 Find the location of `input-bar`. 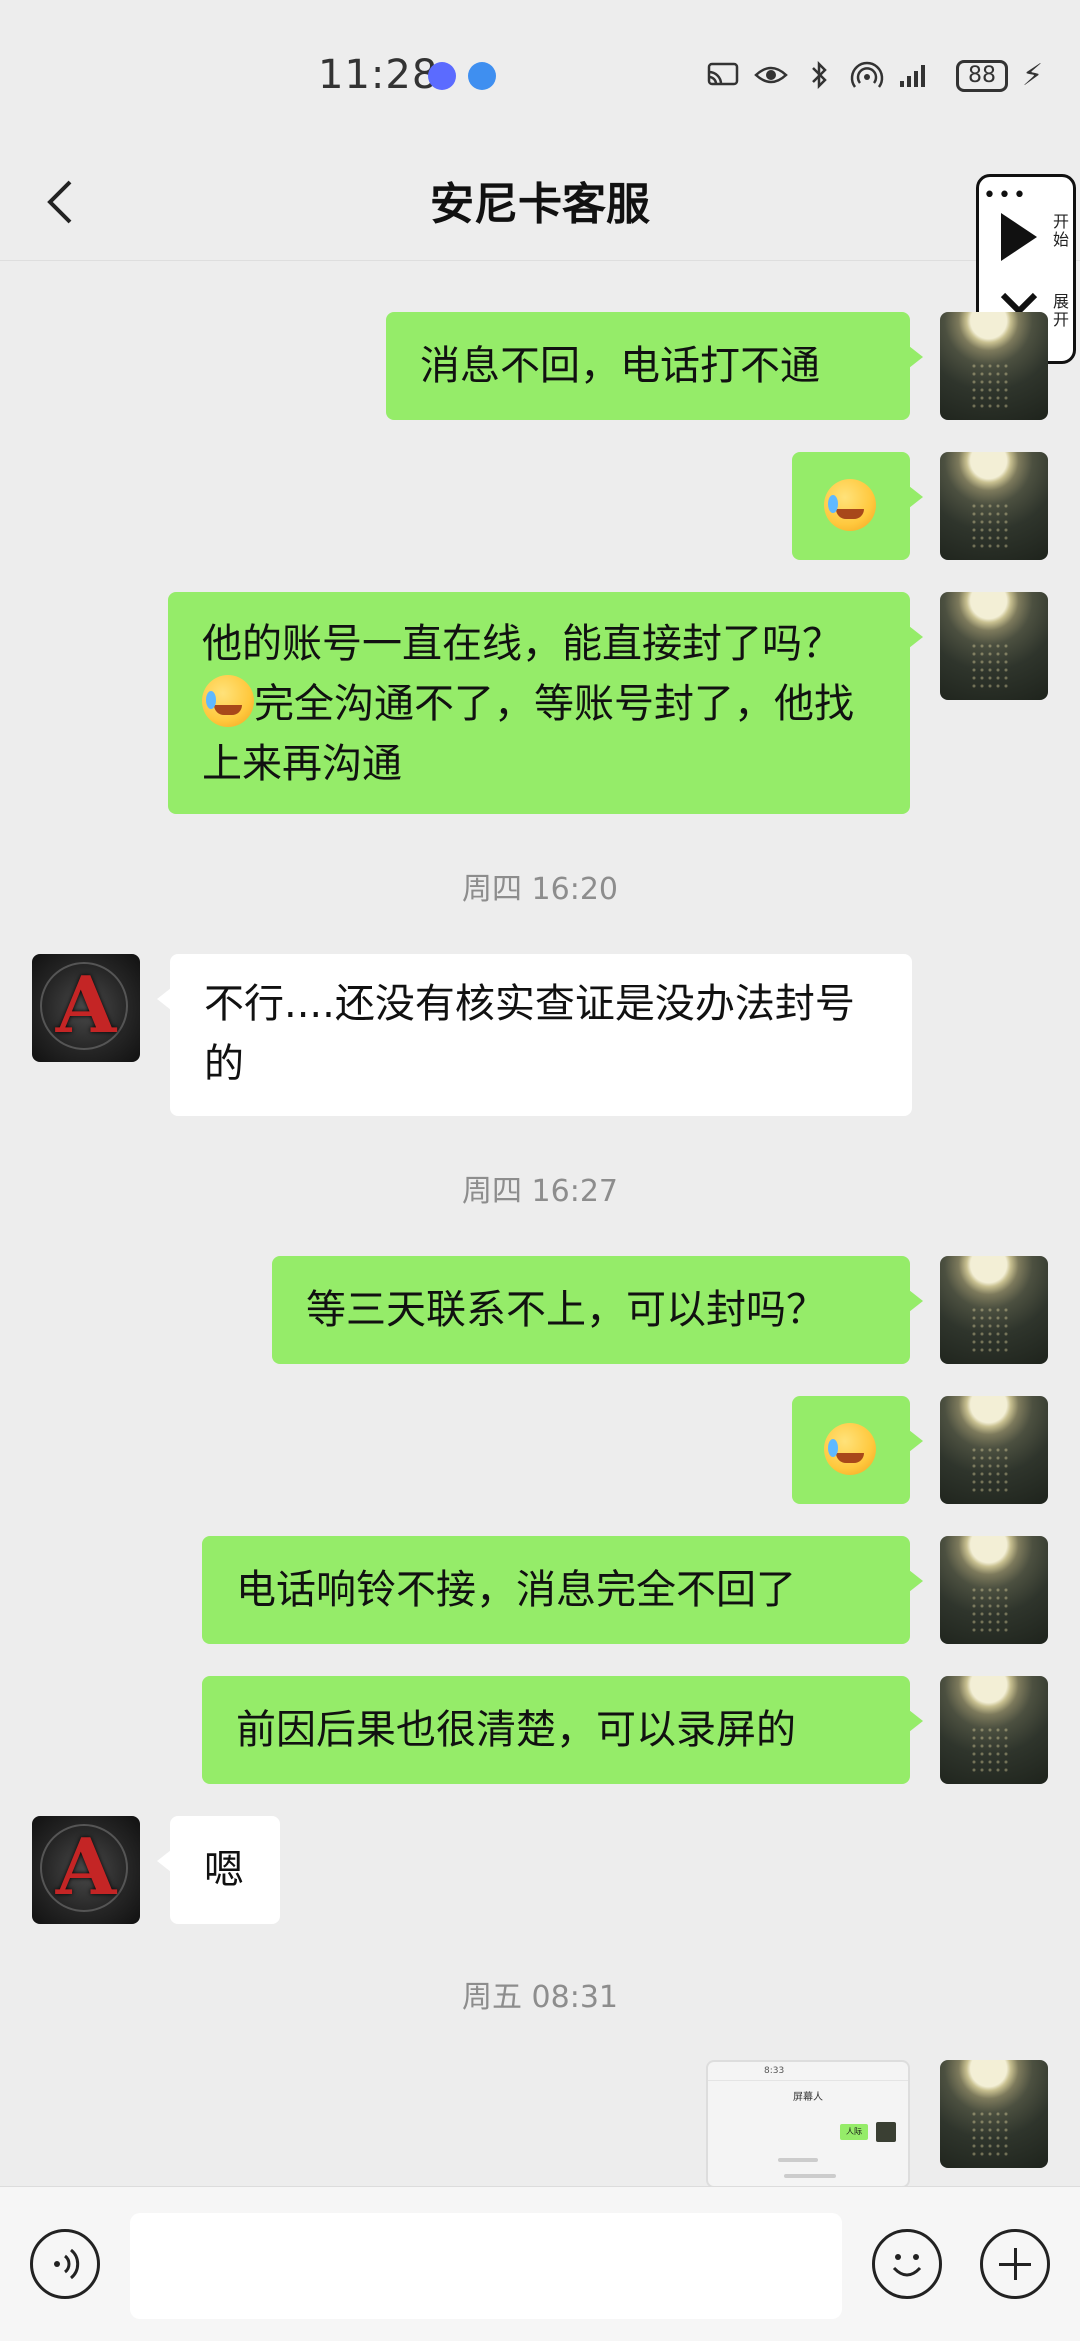

input-bar is located at coordinates (540, 2263).